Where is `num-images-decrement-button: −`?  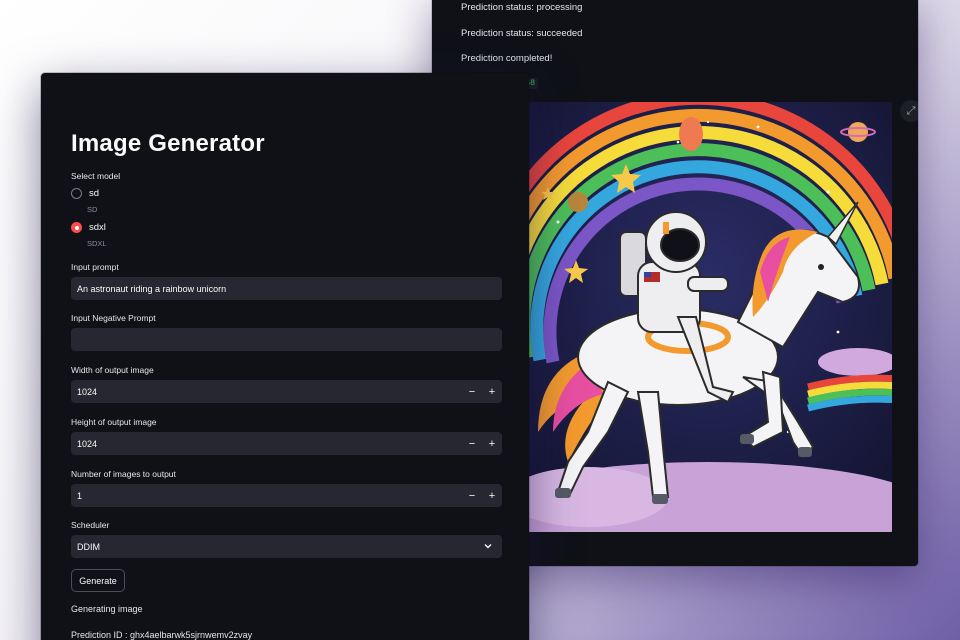
num-images-decrement-button: − is located at coordinates (472, 496).